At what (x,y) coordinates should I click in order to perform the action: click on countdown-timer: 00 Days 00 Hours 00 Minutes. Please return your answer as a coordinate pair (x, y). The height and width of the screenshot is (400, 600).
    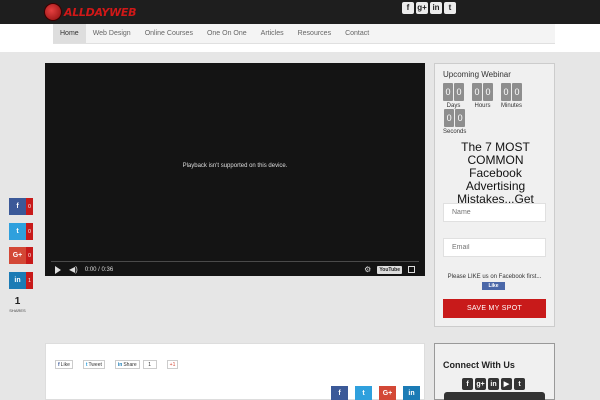
    Looking at the image, I should click on (482, 96).